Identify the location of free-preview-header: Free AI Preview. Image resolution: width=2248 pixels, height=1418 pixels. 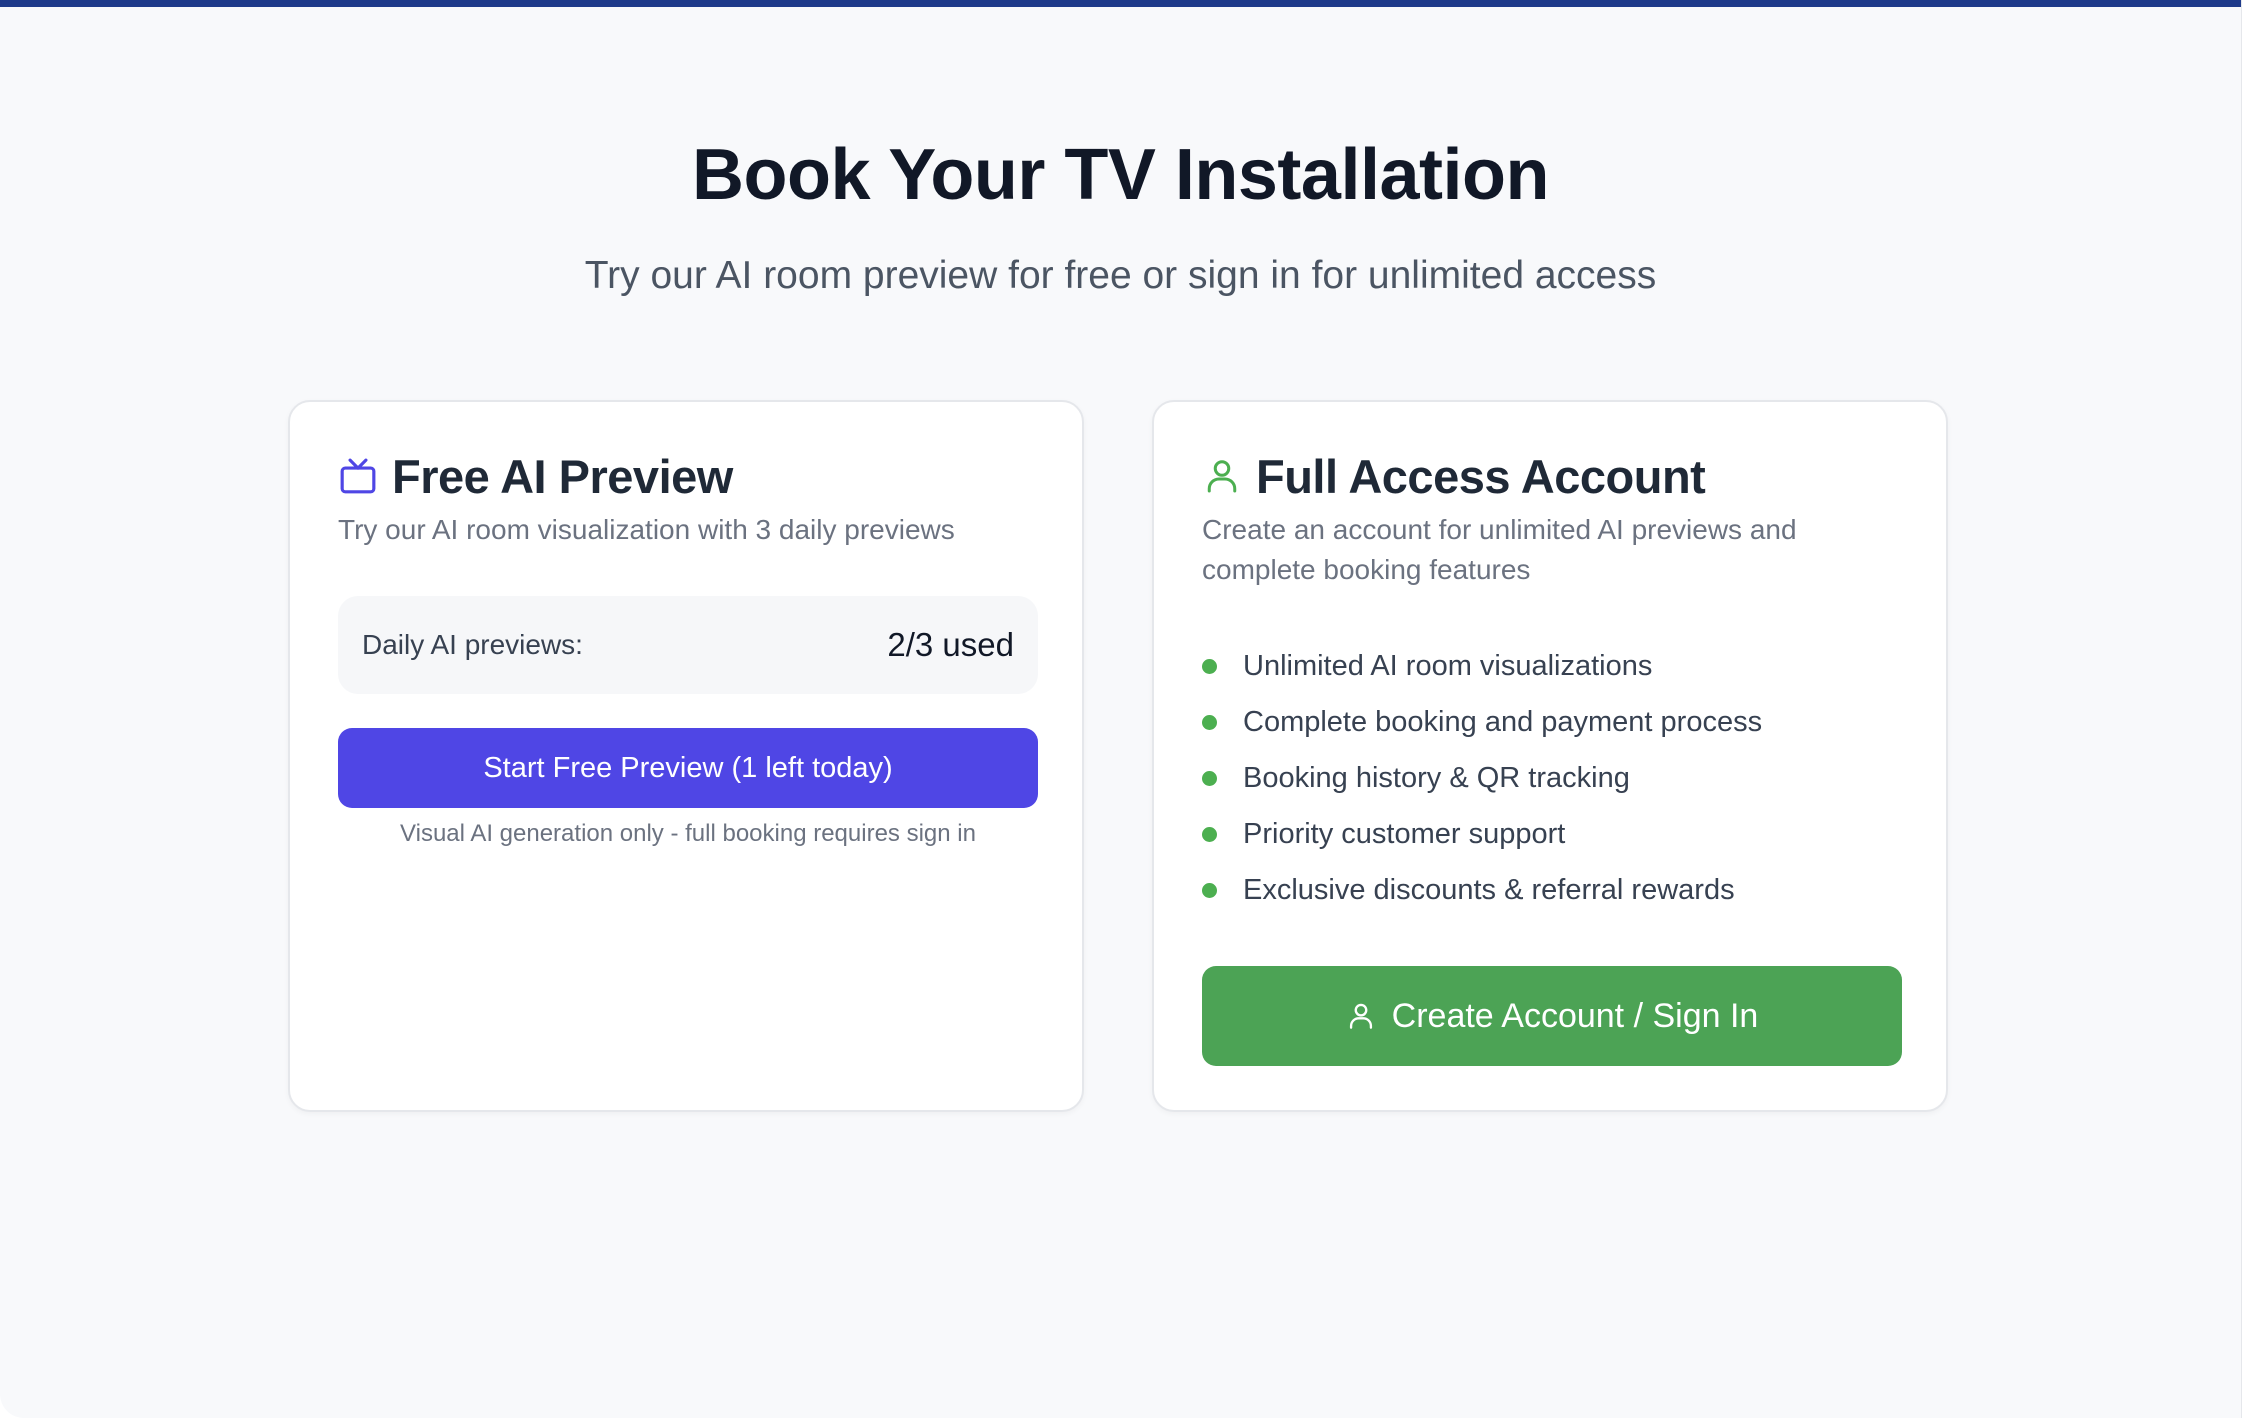
(535, 476).